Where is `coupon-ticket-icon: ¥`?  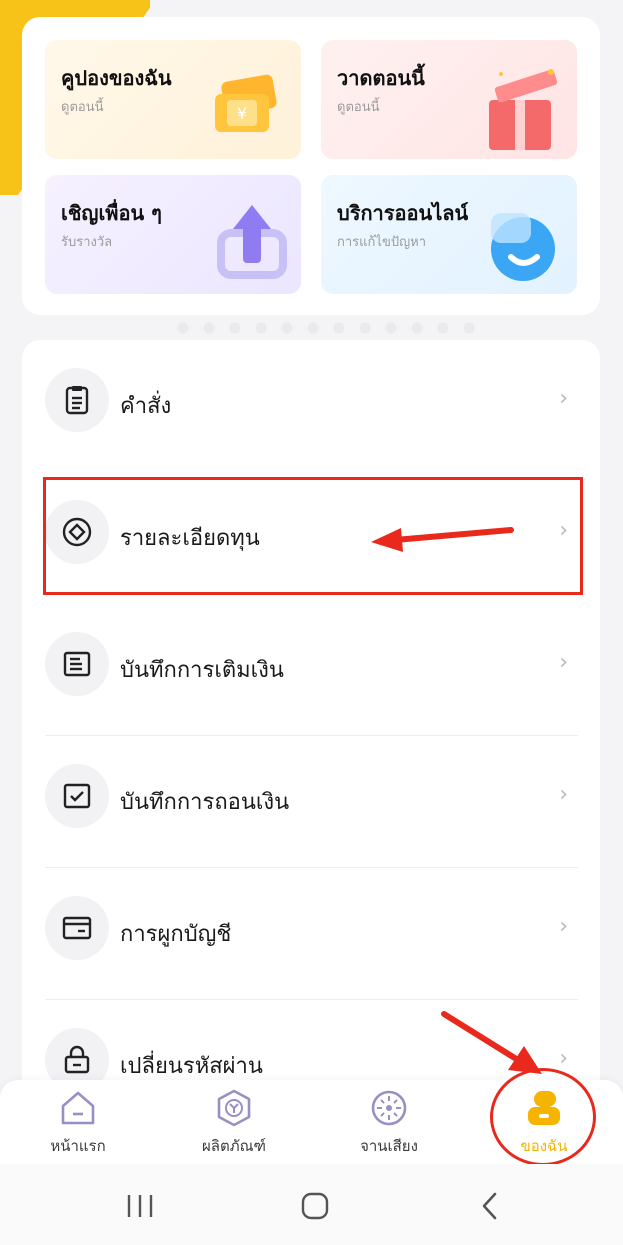
coupon-ticket-icon: ¥ is located at coordinates (246, 103).